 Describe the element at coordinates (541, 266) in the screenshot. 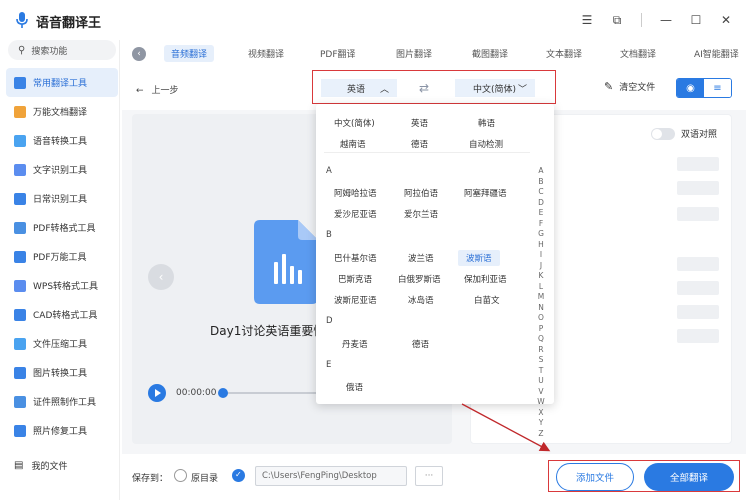

I see `alpha-letter: J` at that location.